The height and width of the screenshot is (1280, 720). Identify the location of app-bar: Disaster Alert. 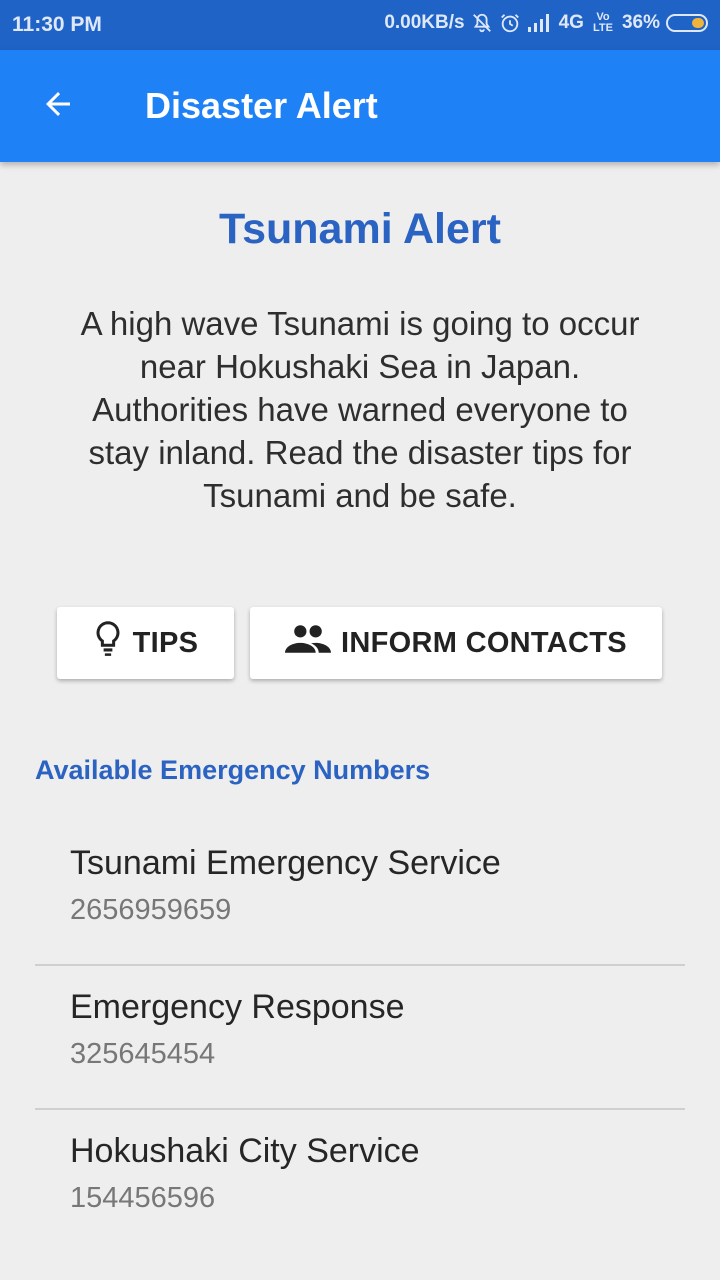
(360, 106).